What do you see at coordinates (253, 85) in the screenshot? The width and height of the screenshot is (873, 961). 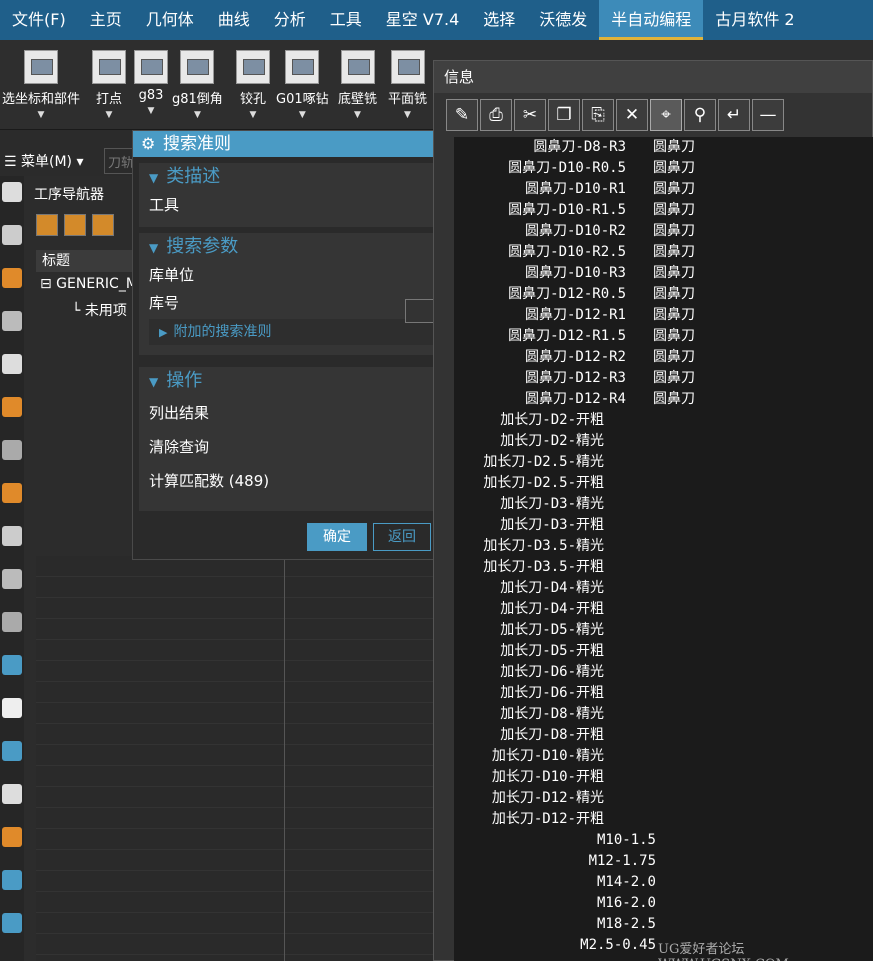 I see `ribbon-button: 铰孔 ▼` at bounding box center [253, 85].